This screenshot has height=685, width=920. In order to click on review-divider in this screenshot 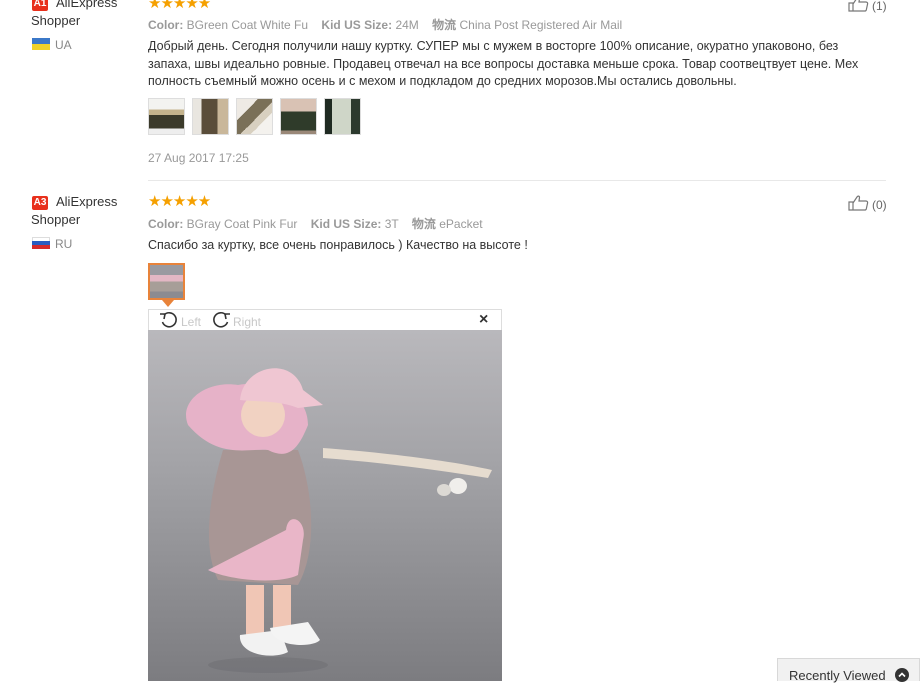, I will do `click(517, 180)`.